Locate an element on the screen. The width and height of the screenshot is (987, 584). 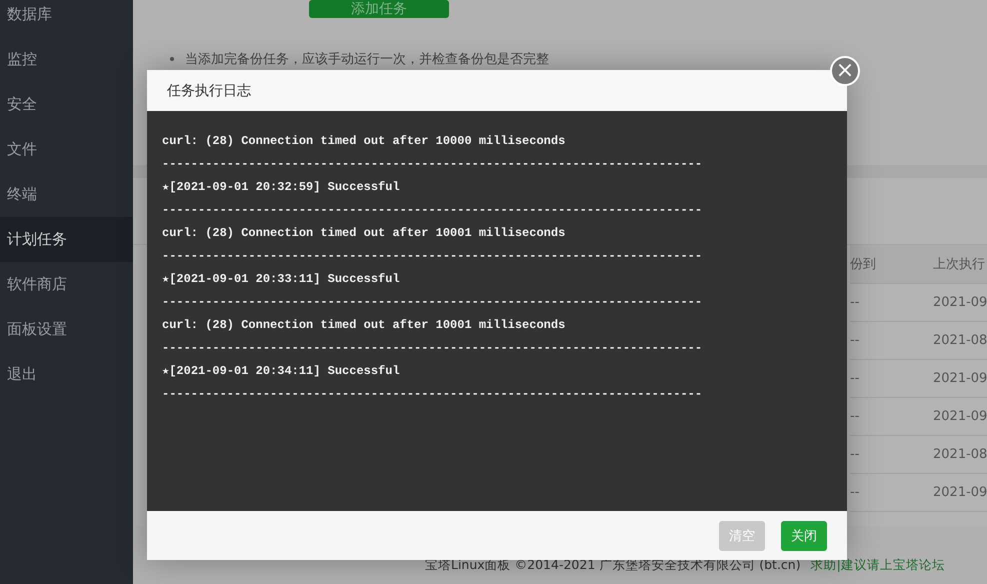
sidebar-item: 面板设置 is located at coordinates (66, 329).